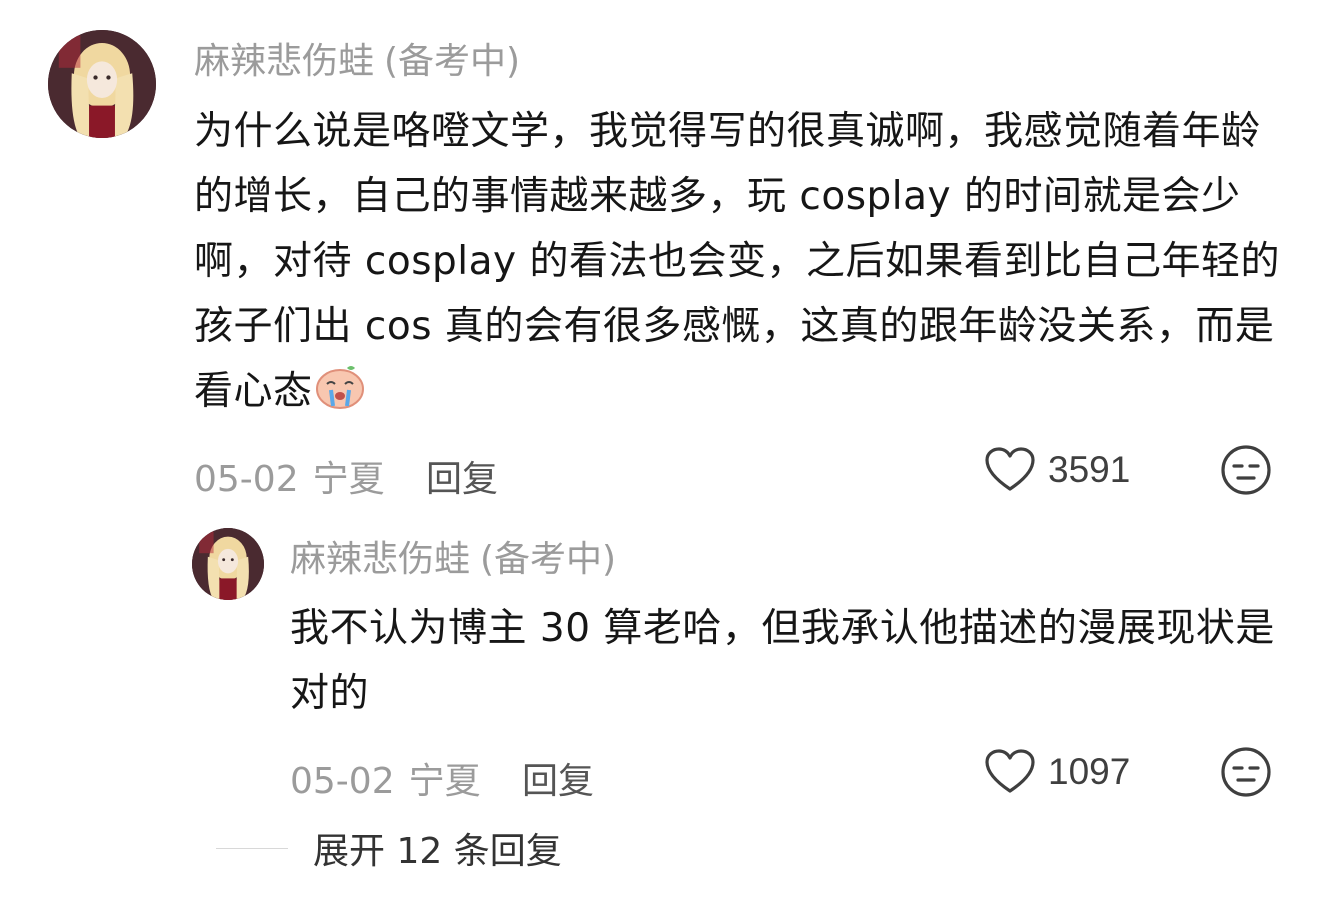 This screenshot has height=917, width=1320. I want to click on like-button: 3591, so click(1057, 470).